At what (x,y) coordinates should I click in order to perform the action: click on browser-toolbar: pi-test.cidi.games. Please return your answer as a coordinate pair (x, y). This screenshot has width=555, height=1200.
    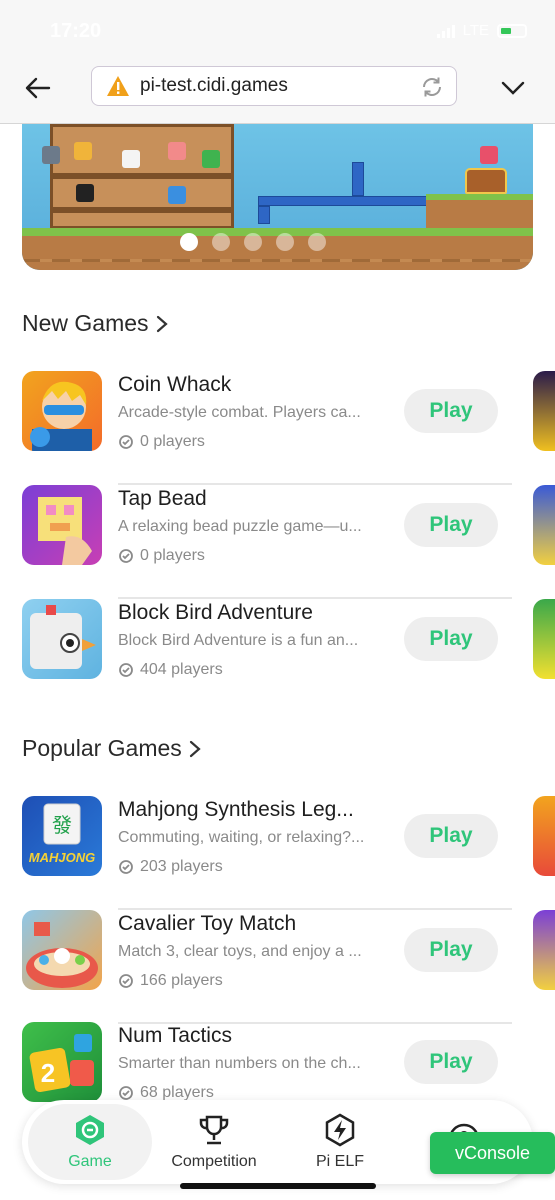
    Looking at the image, I should click on (277, 92).